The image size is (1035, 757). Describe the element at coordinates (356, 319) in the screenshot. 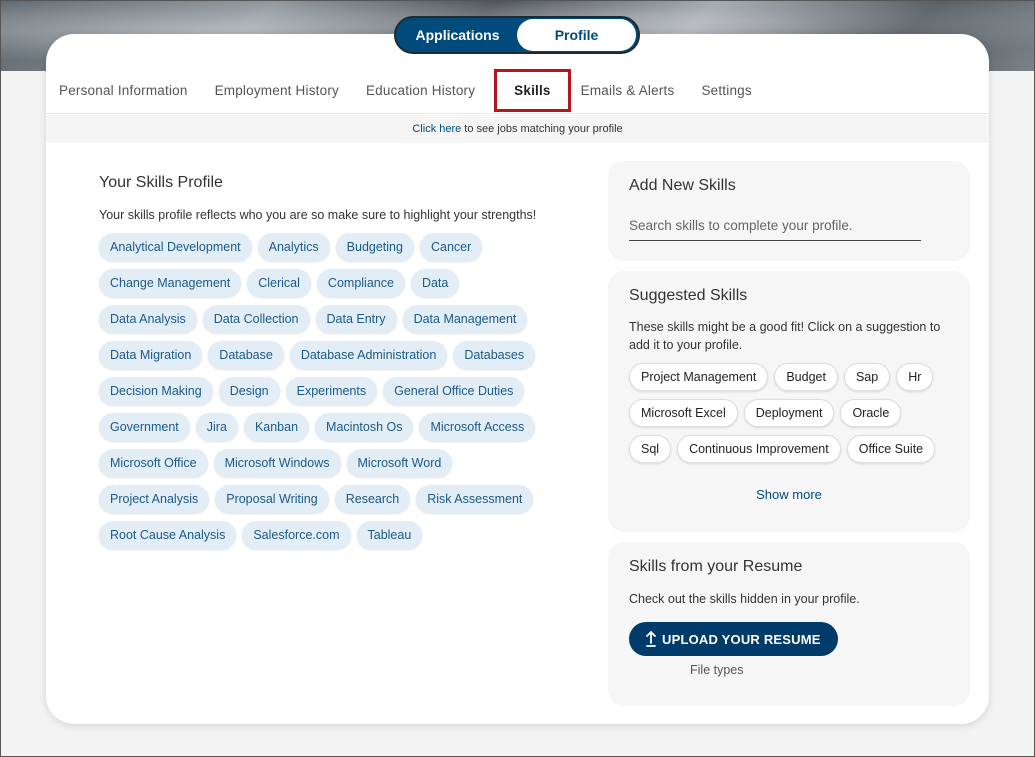

I see `skill-chip-data-entry: Data Entry` at that location.